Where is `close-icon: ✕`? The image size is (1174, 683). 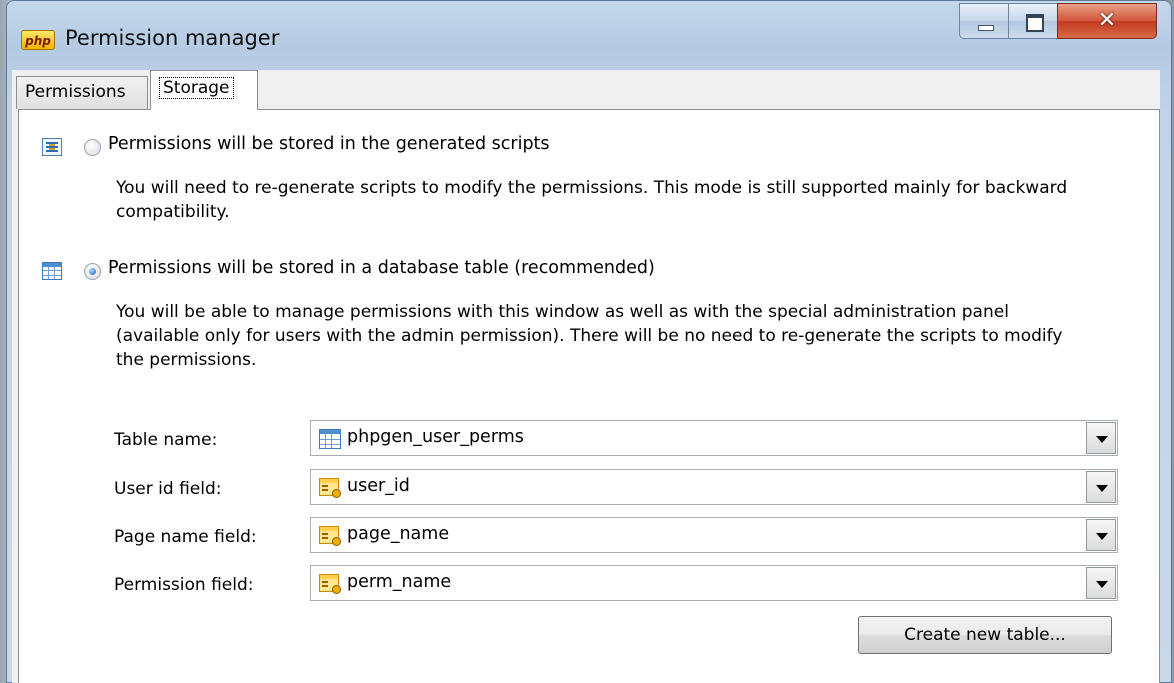 close-icon: ✕ is located at coordinates (1107, 20).